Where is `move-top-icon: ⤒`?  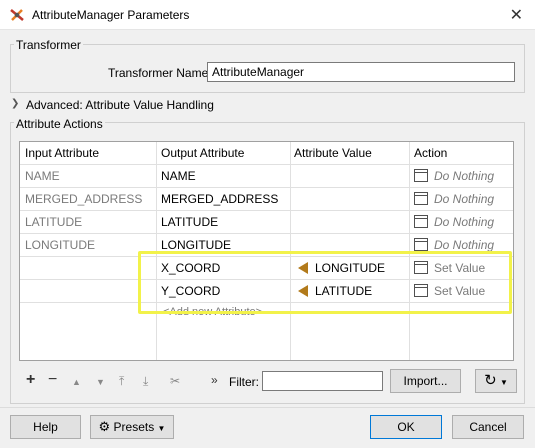
move-top-icon: ⤒ is located at coordinates (121, 381).